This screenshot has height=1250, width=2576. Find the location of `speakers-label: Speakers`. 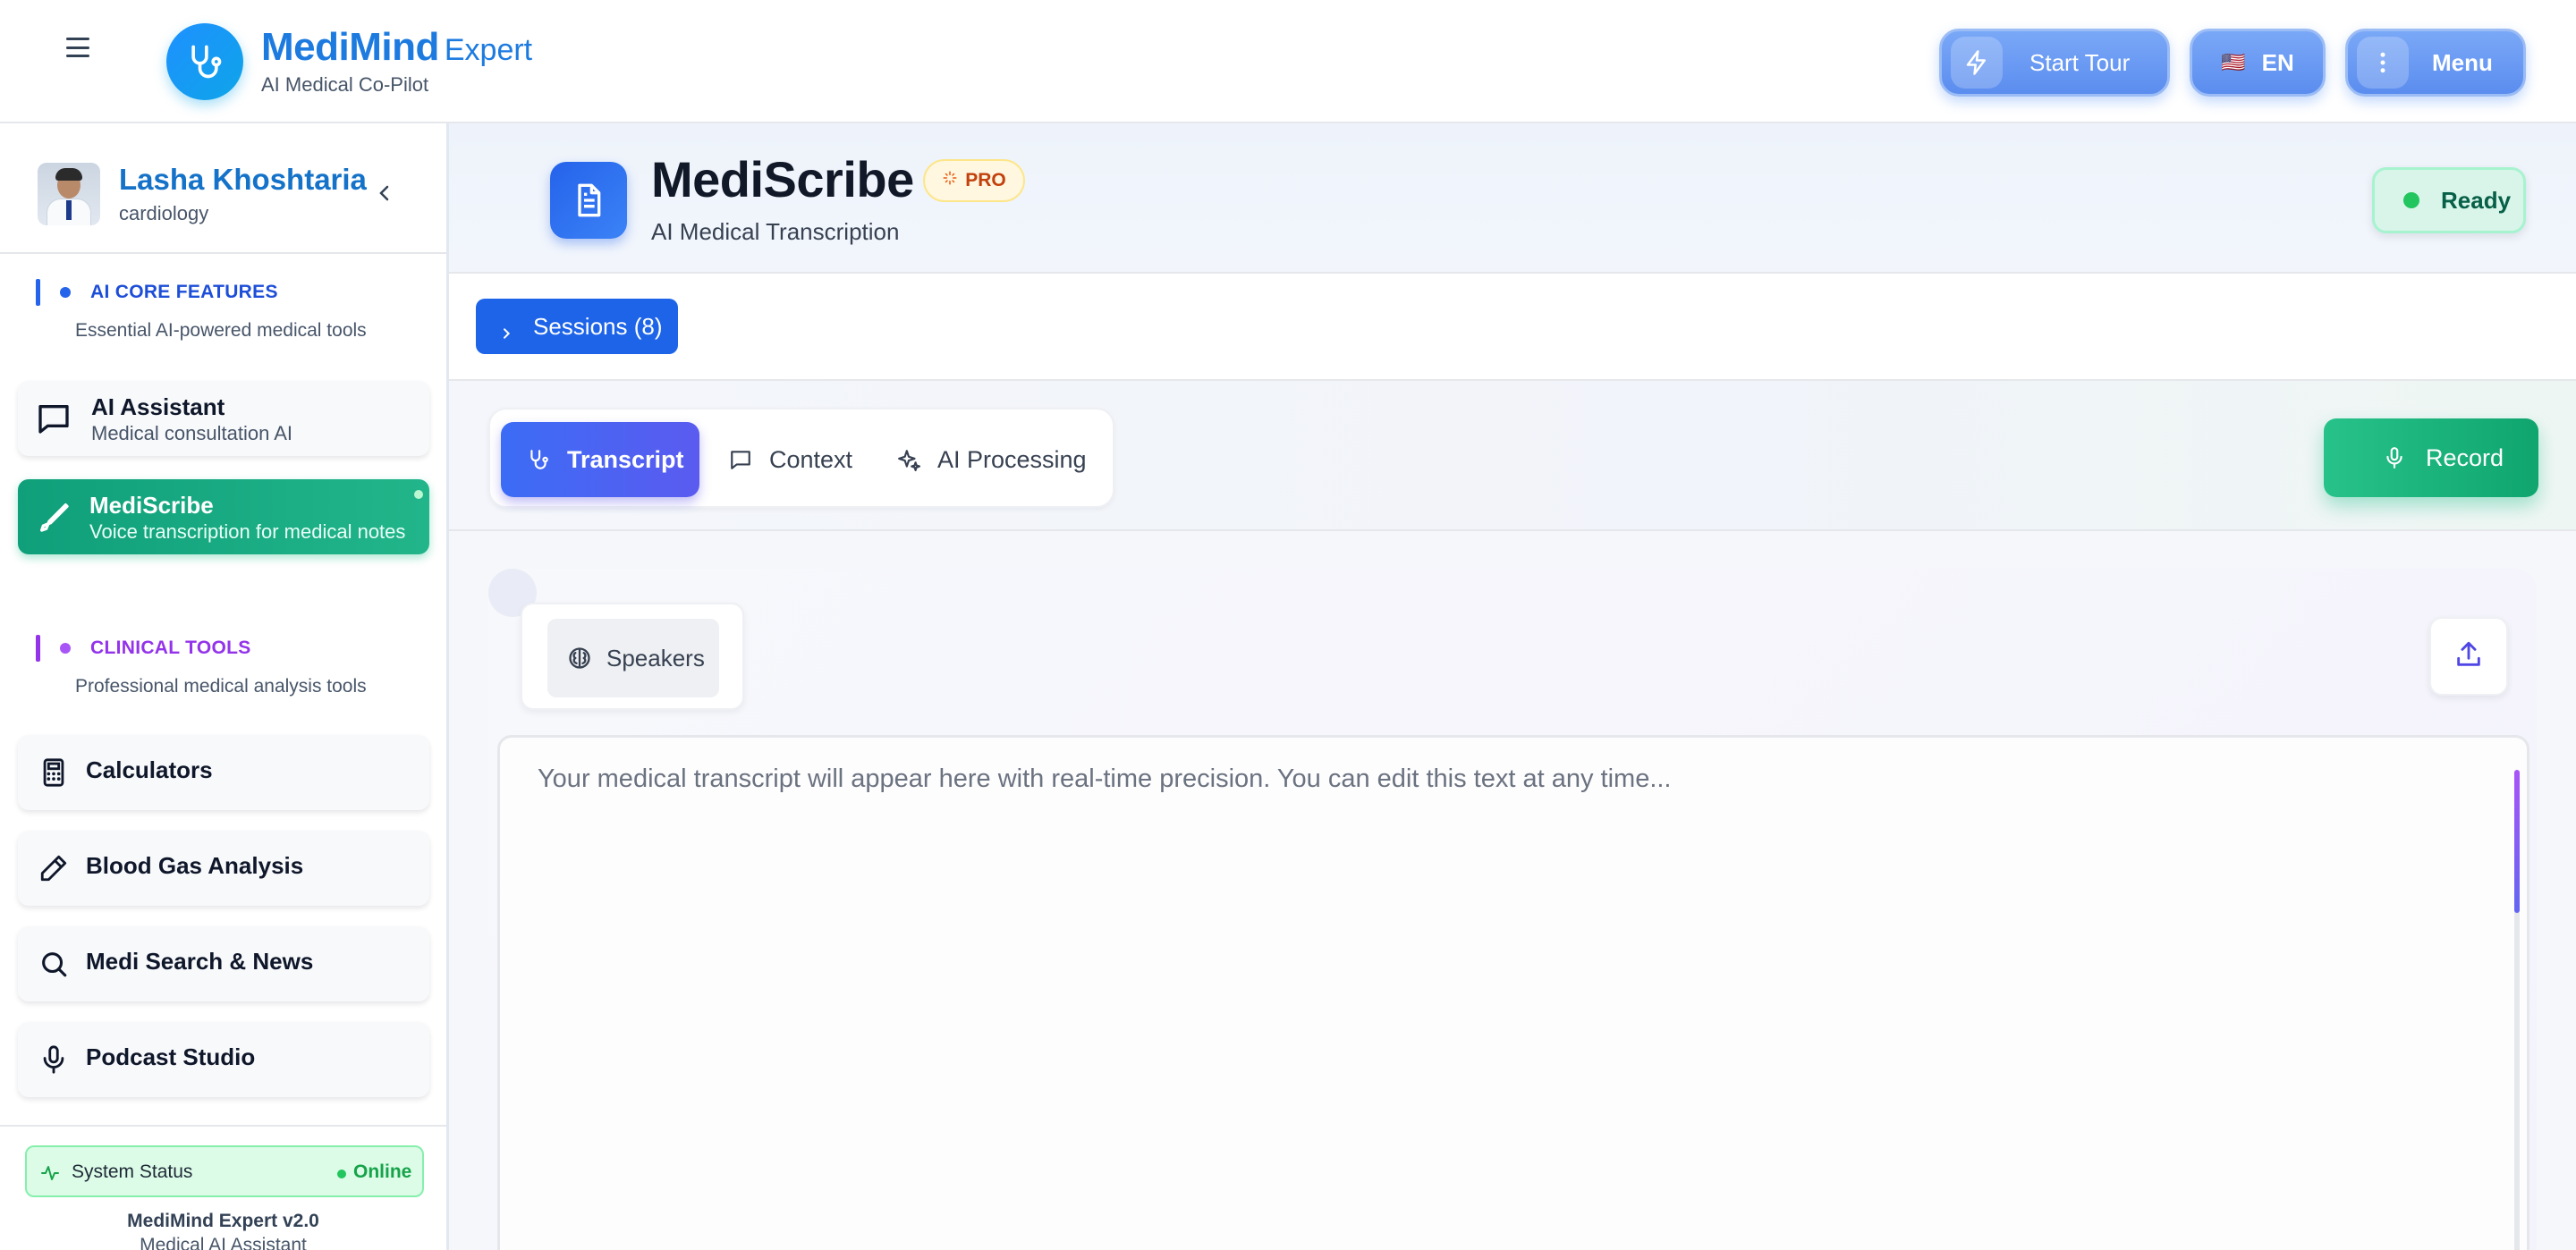

speakers-label: Speakers is located at coordinates (655, 658).